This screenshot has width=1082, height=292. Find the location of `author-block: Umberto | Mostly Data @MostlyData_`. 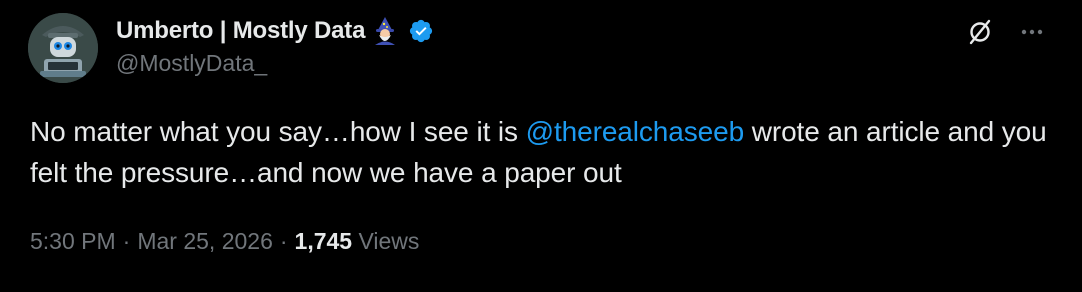

author-block: Umberto | Mostly Data @MostlyData_ is located at coordinates (275, 45).